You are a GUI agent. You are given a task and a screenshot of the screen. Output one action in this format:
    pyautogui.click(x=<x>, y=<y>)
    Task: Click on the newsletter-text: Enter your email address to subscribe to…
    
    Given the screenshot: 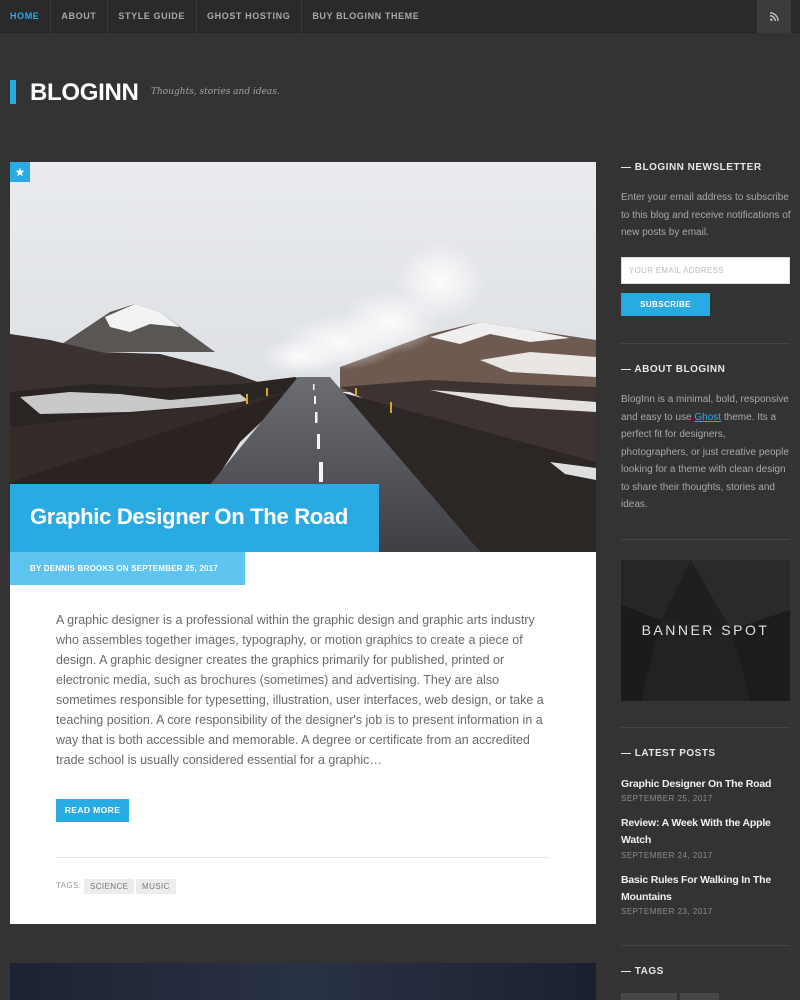 What is the action you would take?
    pyautogui.click(x=706, y=215)
    